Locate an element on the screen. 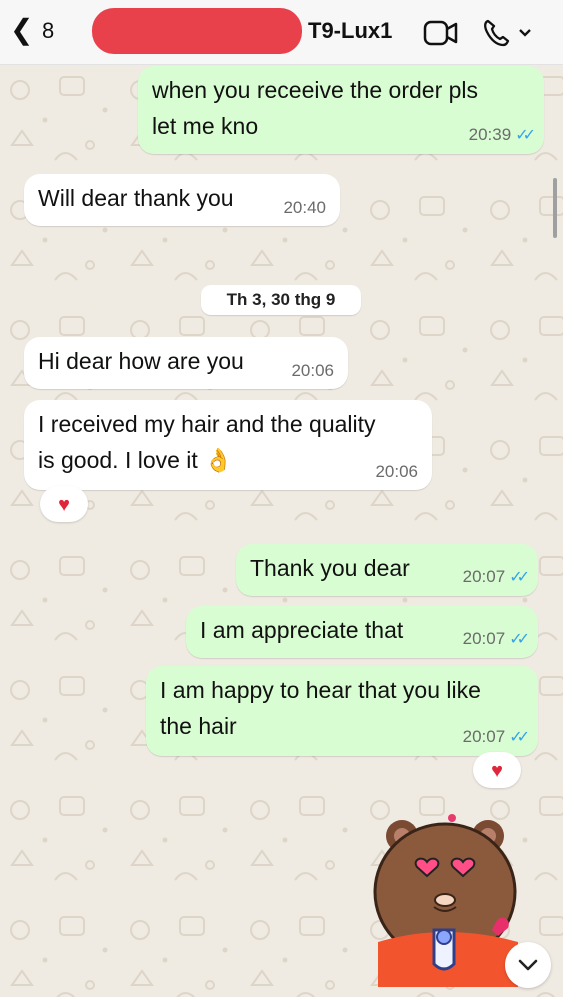 The height and width of the screenshot is (997, 563). scroll-down-button is located at coordinates (528, 965).